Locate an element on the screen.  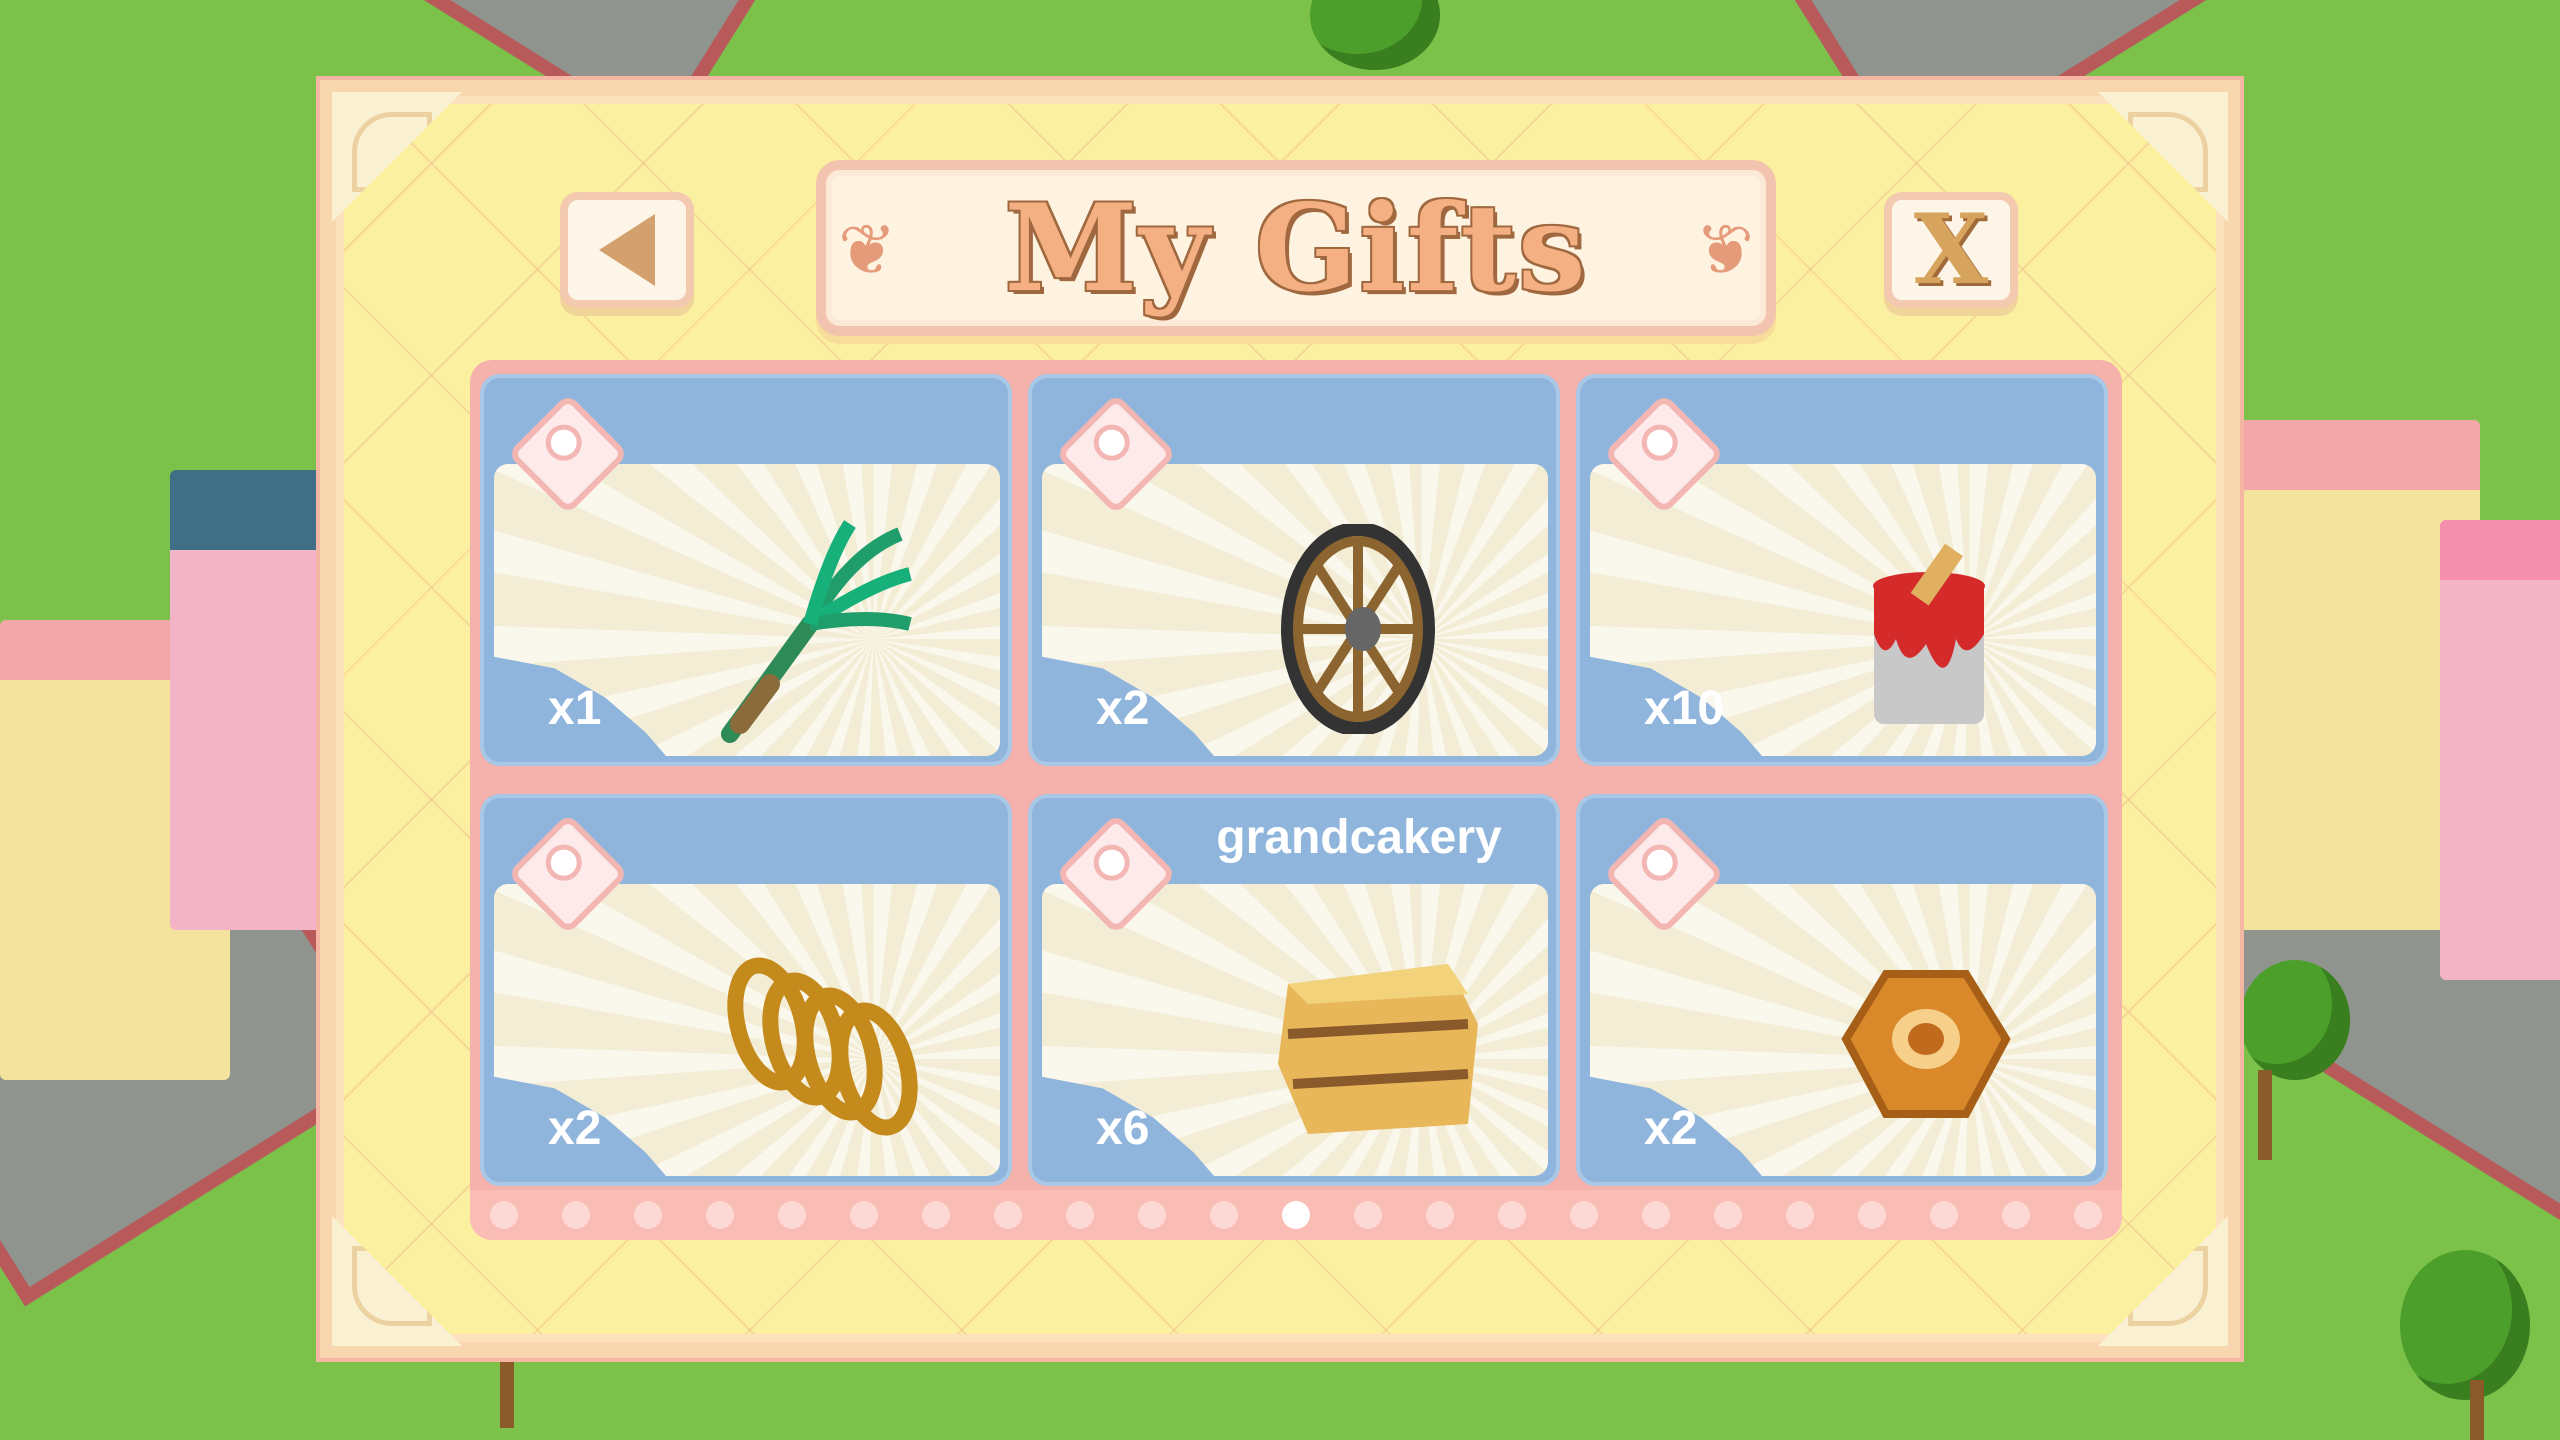
back-arrow-icon is located at coordinates (627, 250).